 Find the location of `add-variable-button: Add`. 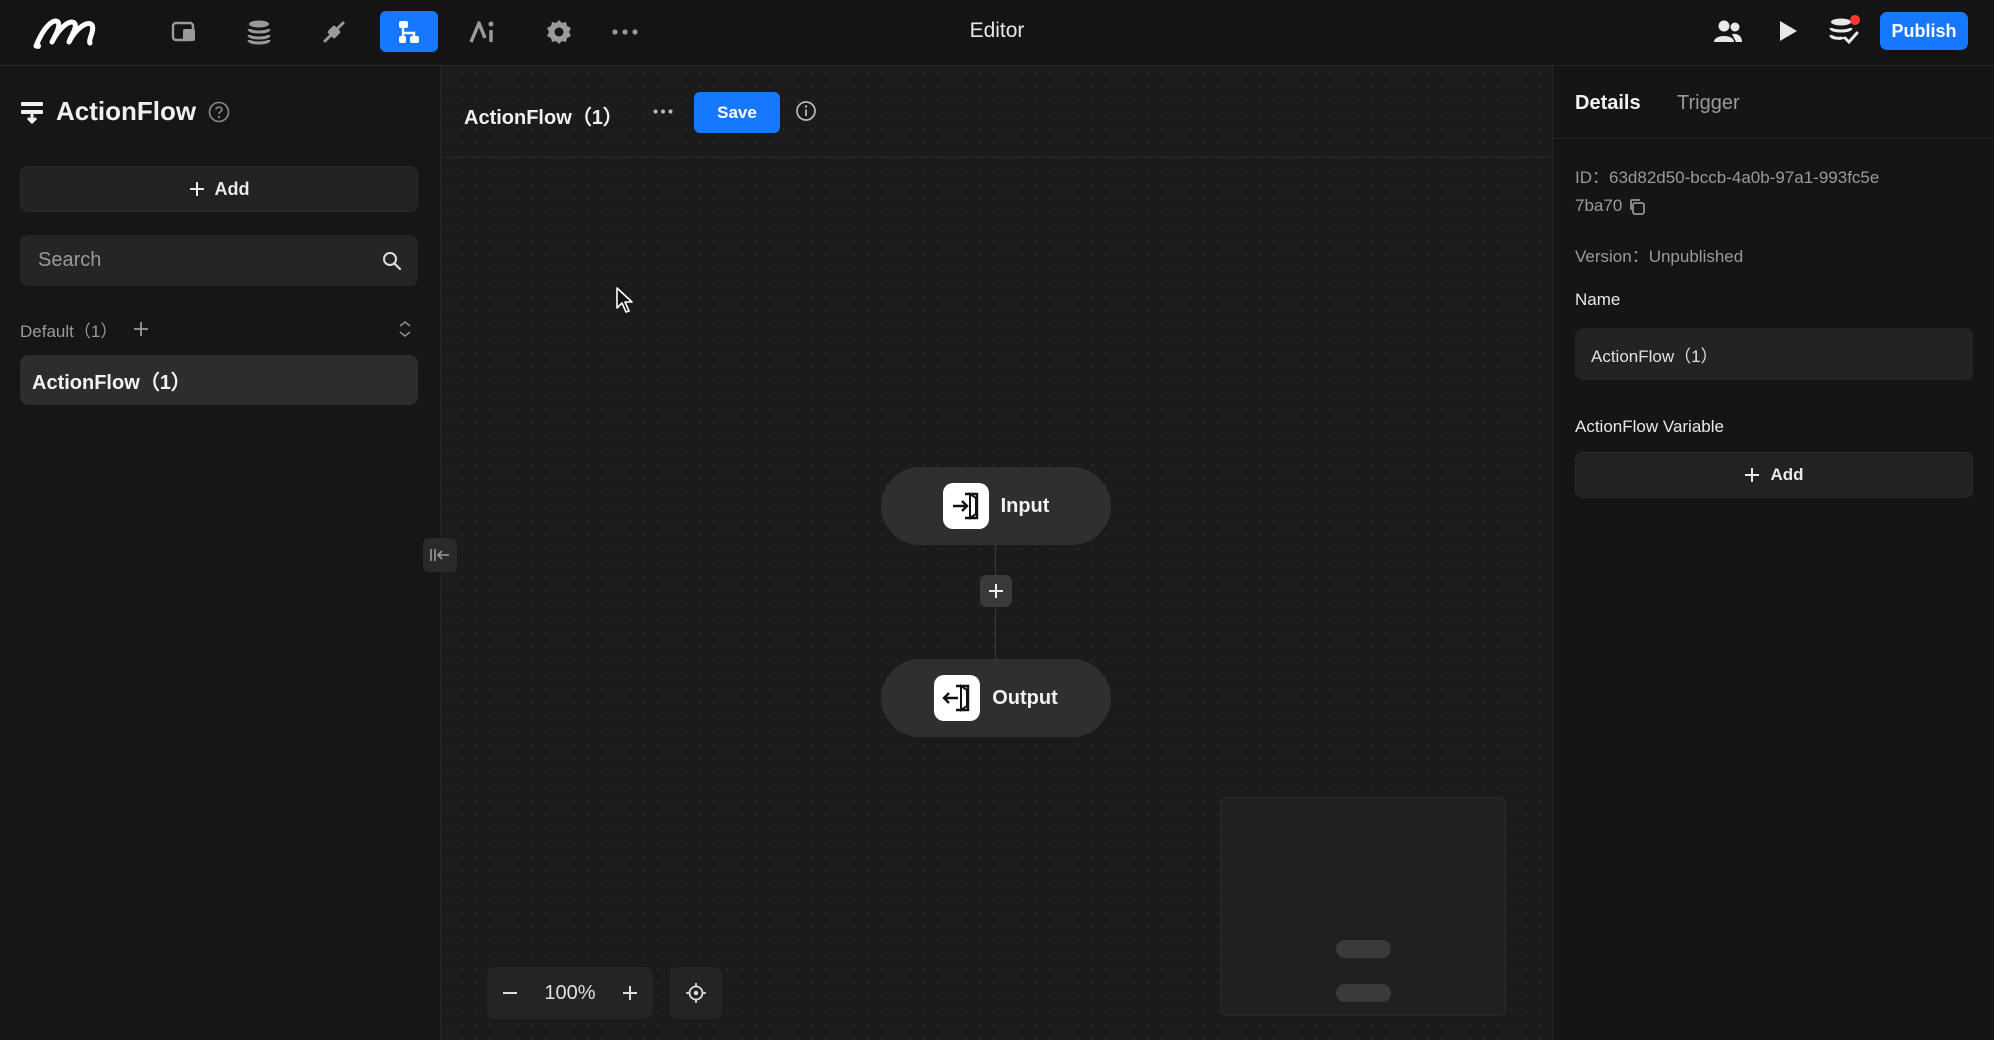

add-variable-button: Add is located at coordinates (1774, 475).